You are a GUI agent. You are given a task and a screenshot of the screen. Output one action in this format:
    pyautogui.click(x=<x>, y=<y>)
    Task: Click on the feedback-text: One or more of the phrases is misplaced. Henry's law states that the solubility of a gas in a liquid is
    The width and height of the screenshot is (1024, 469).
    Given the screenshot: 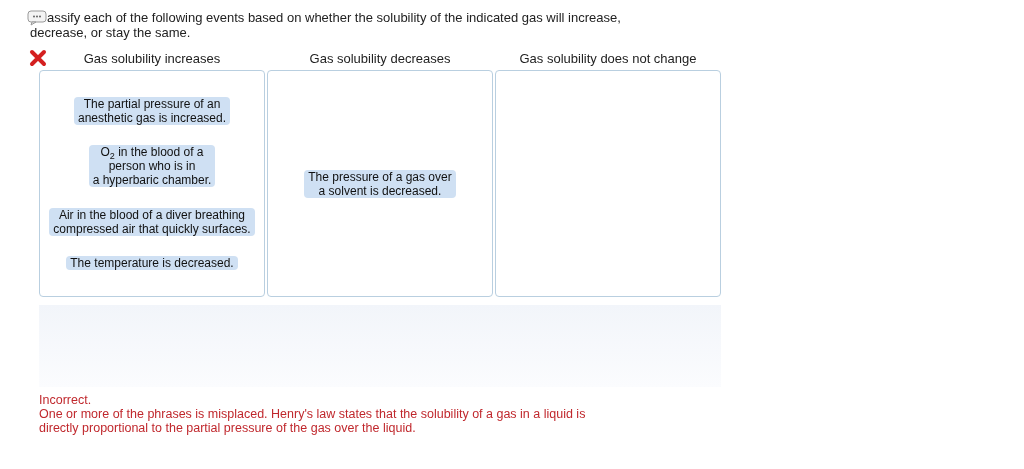 What is the action you would take?
    pyautogui.click(x=312, y=414)
    